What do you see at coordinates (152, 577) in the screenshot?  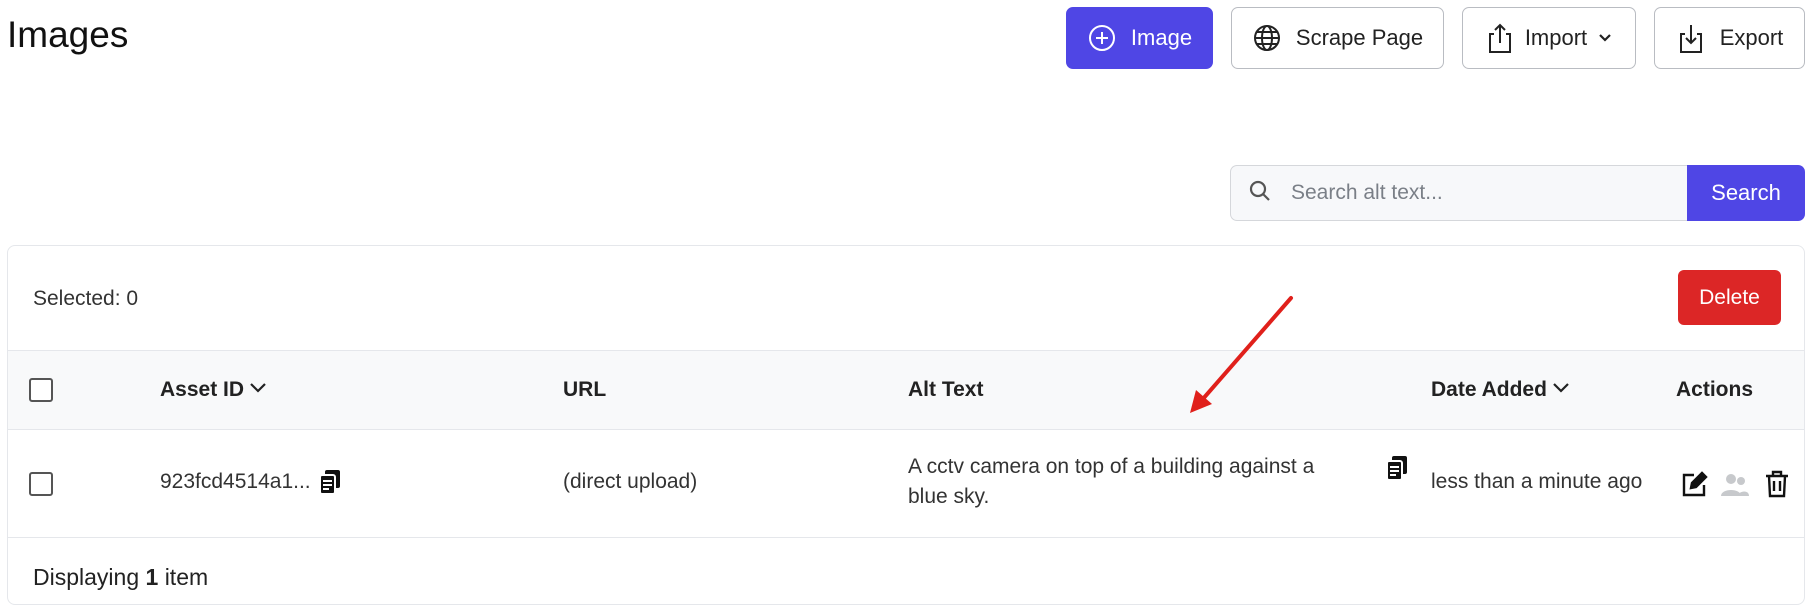 I see `pagination-count: 1` at bounding box center [152, 577].